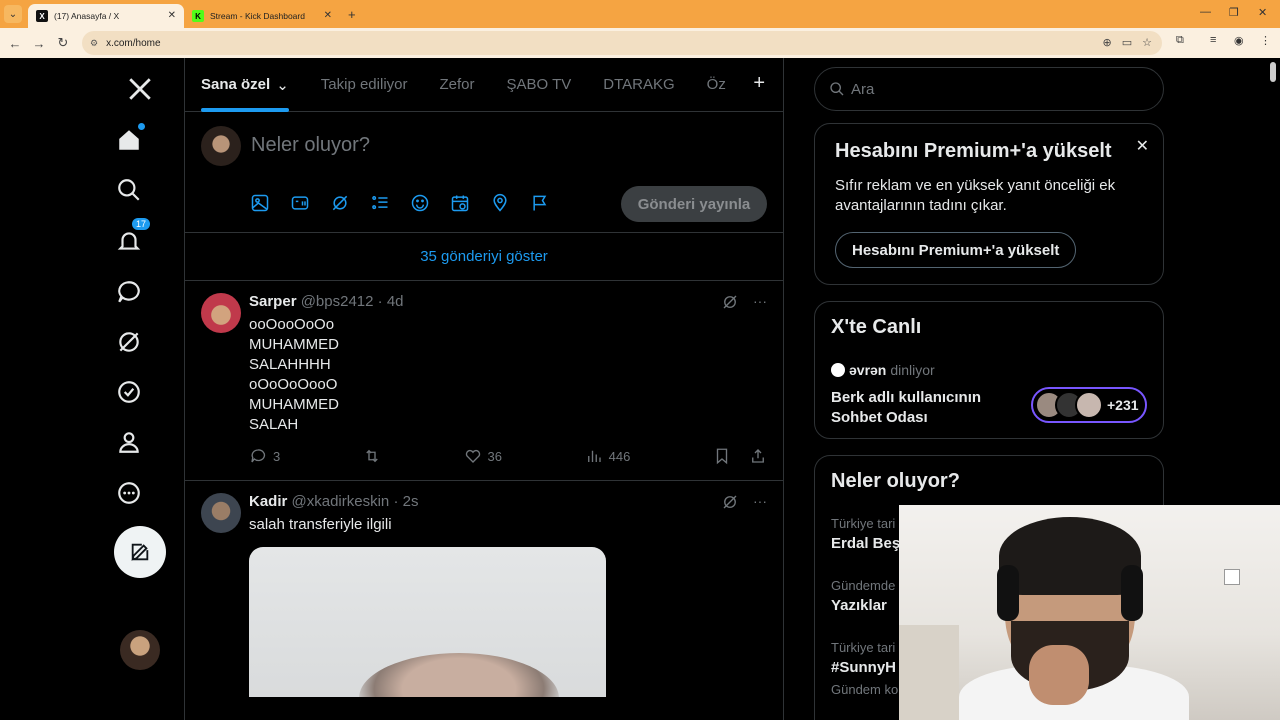 This screenshot has width=1280, height=720. I want to click on emoji-icon, so click(420, 203).